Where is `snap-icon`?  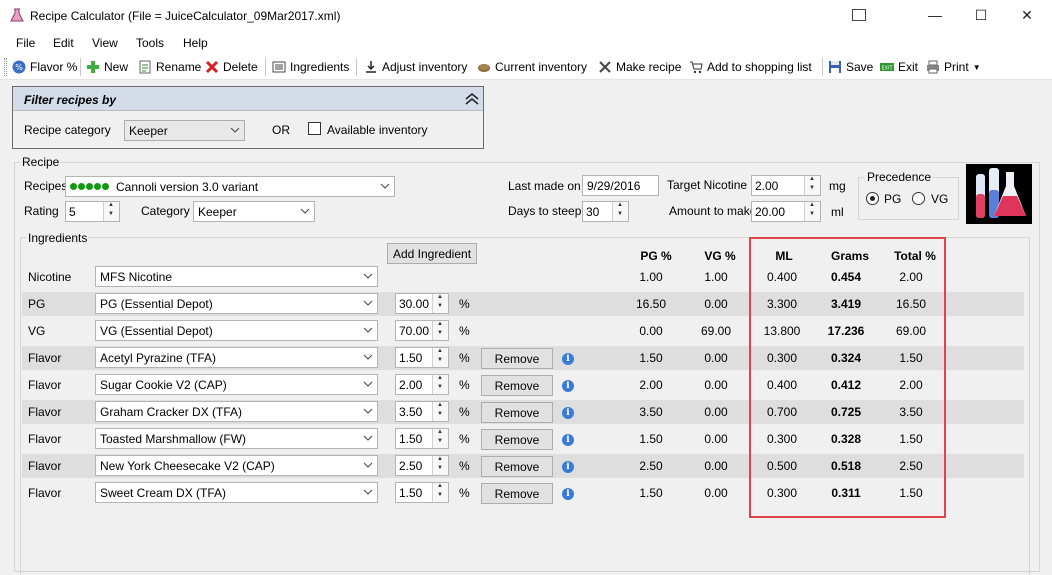
snap-icon is located at coordinates (859, 15).